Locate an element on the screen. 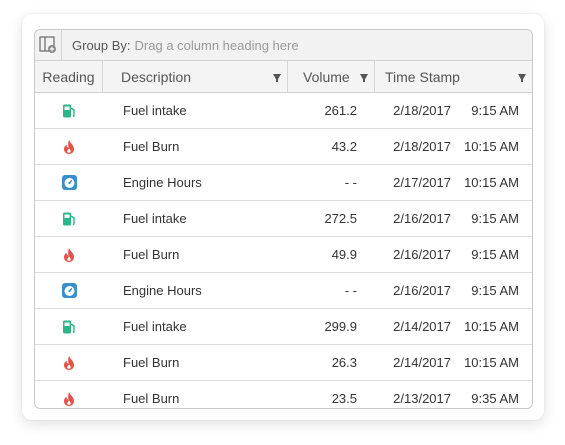 Image resolution: width=565 pixels, height=445 pixels. table-row: Fuel Burn 49.9 2/16/2017 9:15 AM is located at coordinates (283, 255).